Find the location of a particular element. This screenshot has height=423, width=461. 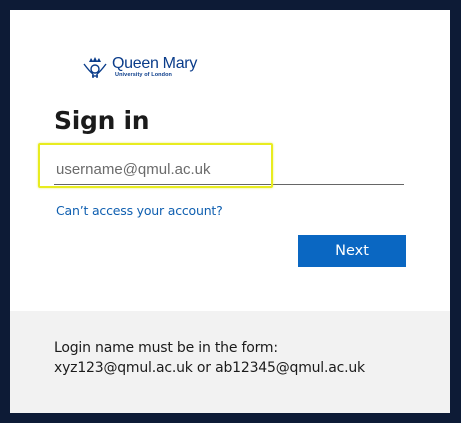

username-field-container is located at coordinates (229, 170).